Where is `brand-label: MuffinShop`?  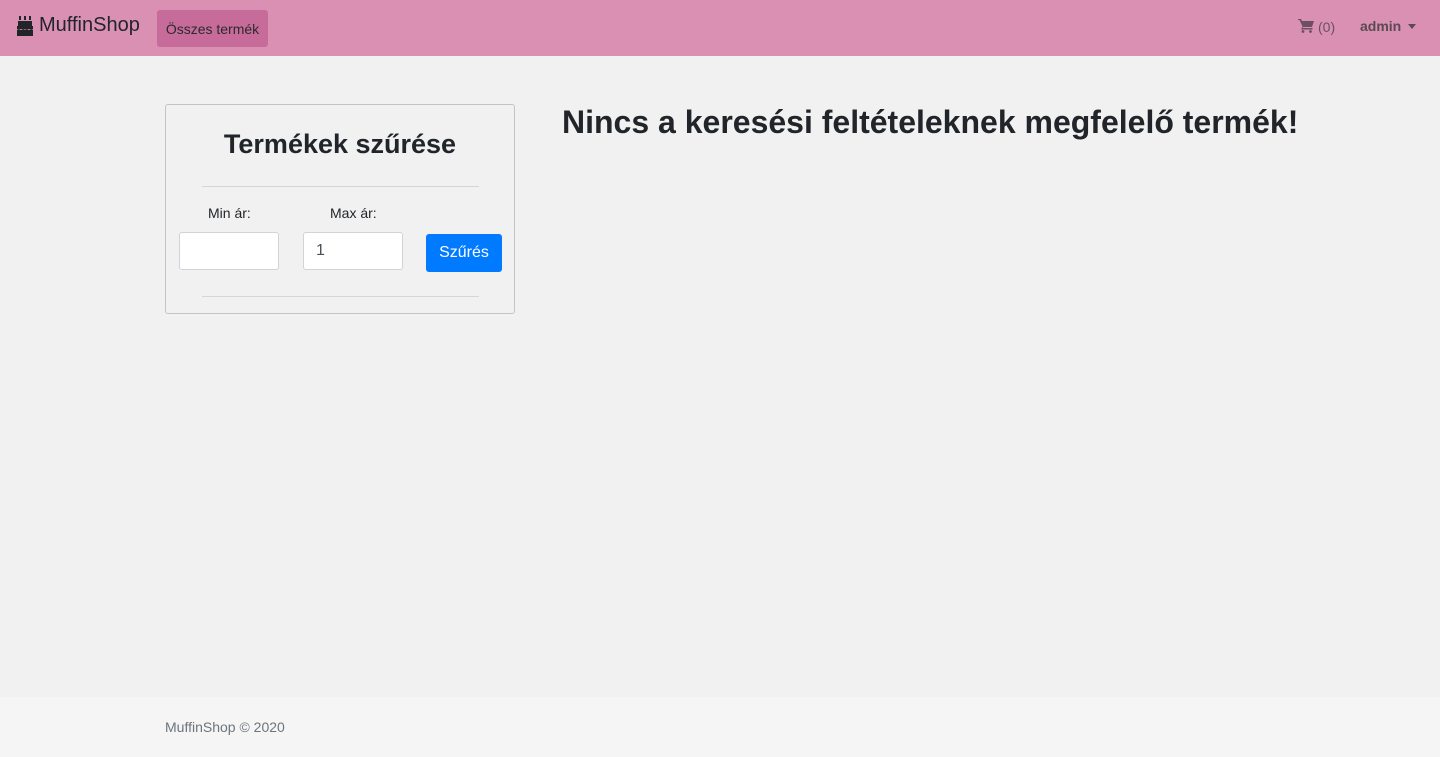
brand-label: MuffinShop is located at coordinates (89, 25).